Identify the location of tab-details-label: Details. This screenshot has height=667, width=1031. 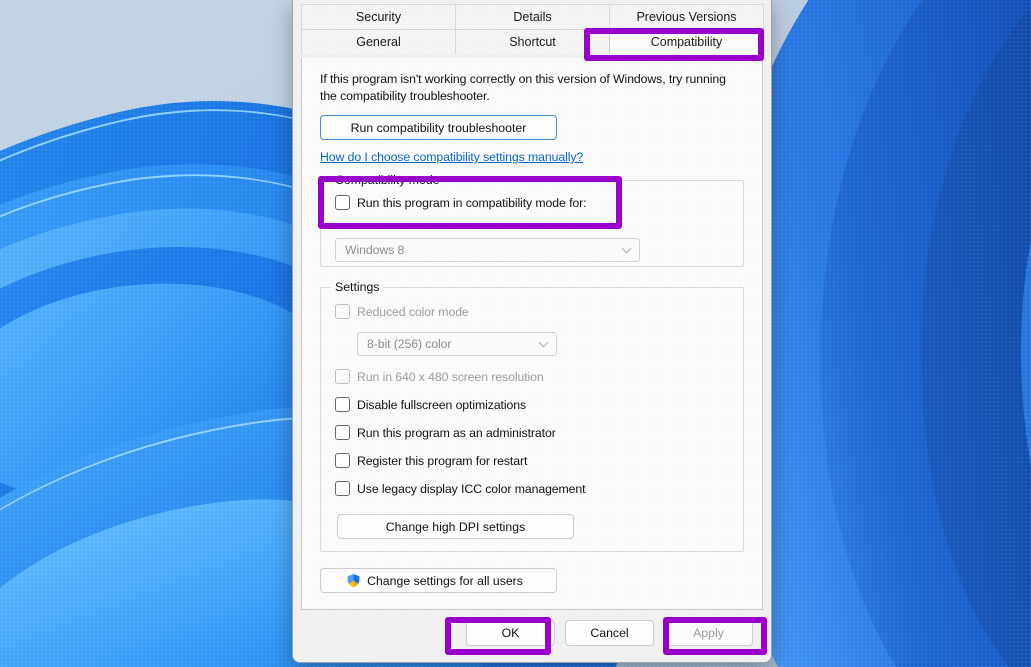
(532, 17).